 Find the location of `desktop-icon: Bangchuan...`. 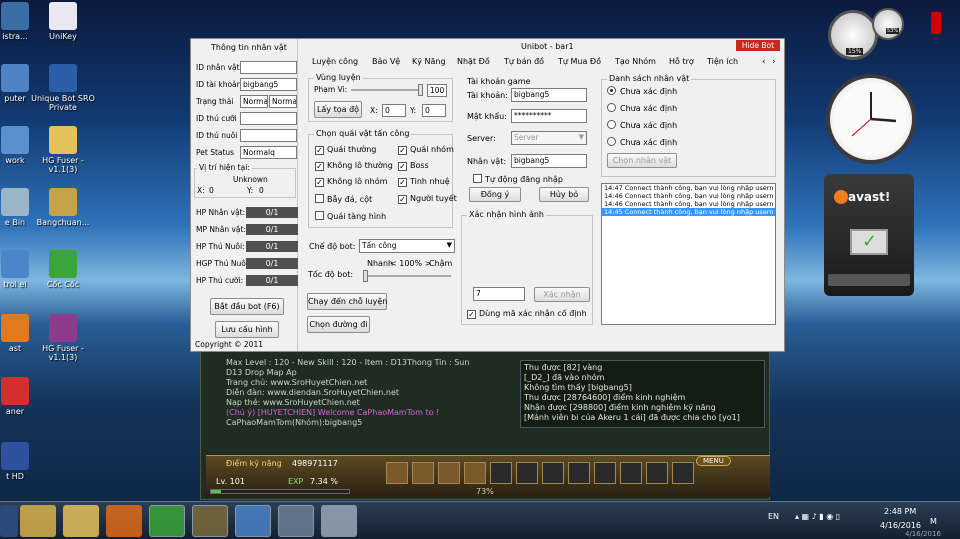

desktop-icon: Bangchuan... is located at coordinates (63, 207).